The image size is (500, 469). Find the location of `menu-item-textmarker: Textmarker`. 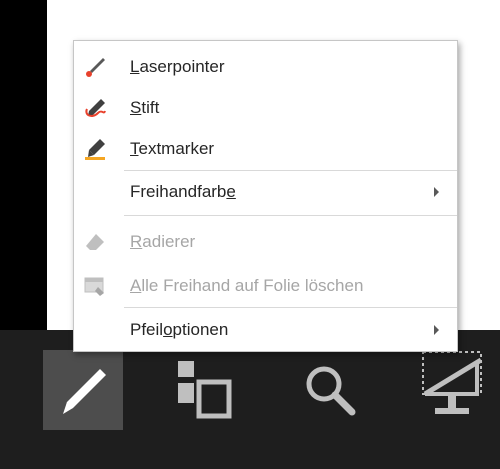

menu-item-textmarker: Textmarker is located at coordinates (265, 149).